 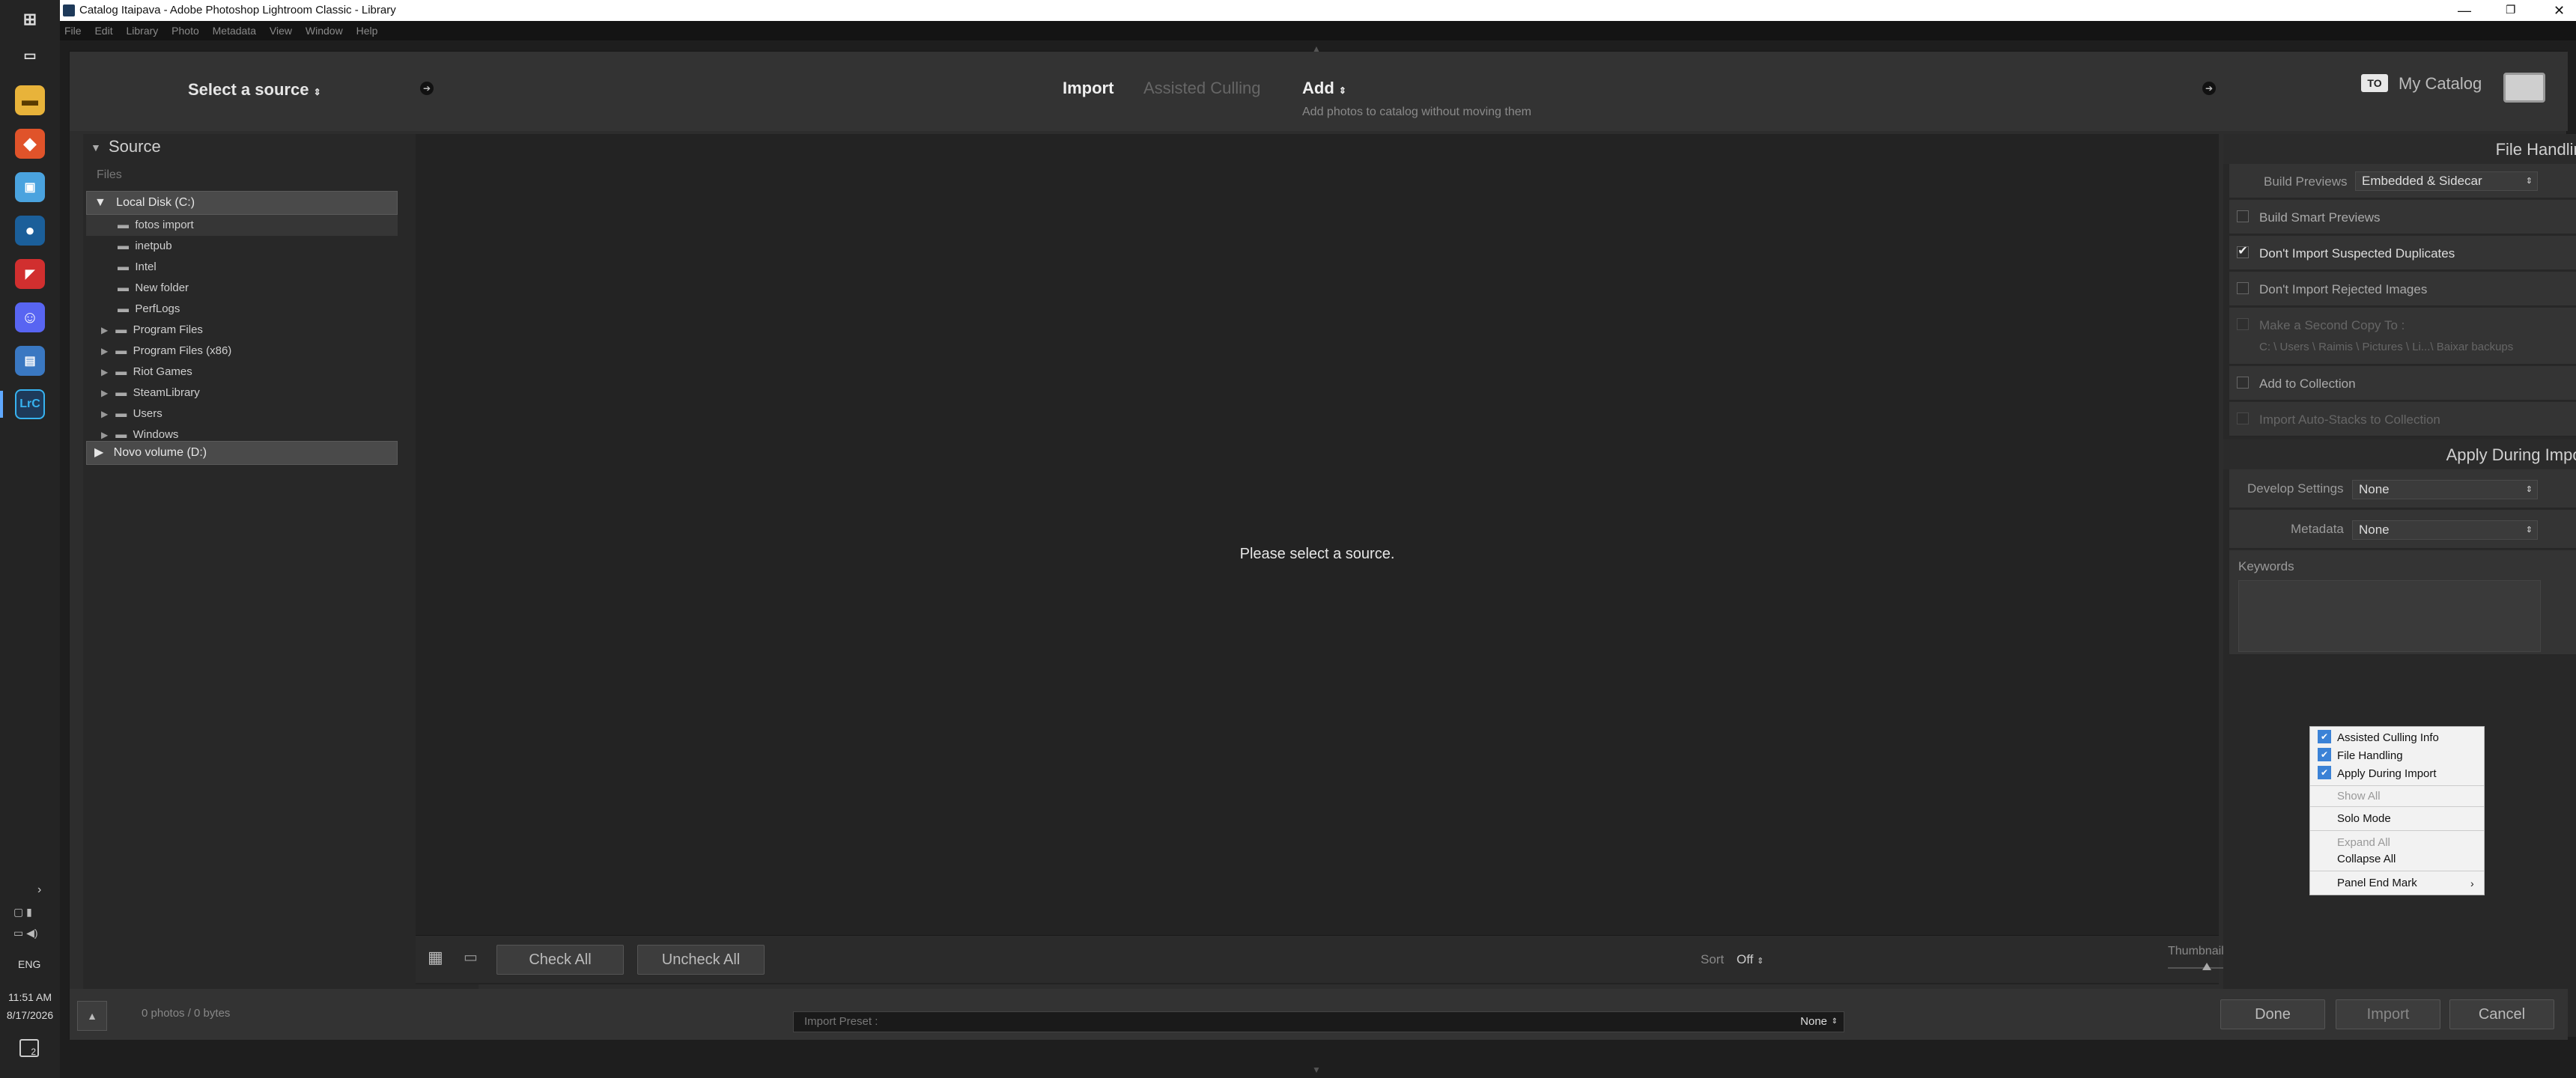 What do you see at coordinates (123, 308) in the screenshot?
I see `folder-icon: ▬` at bounding box center [123, 308].